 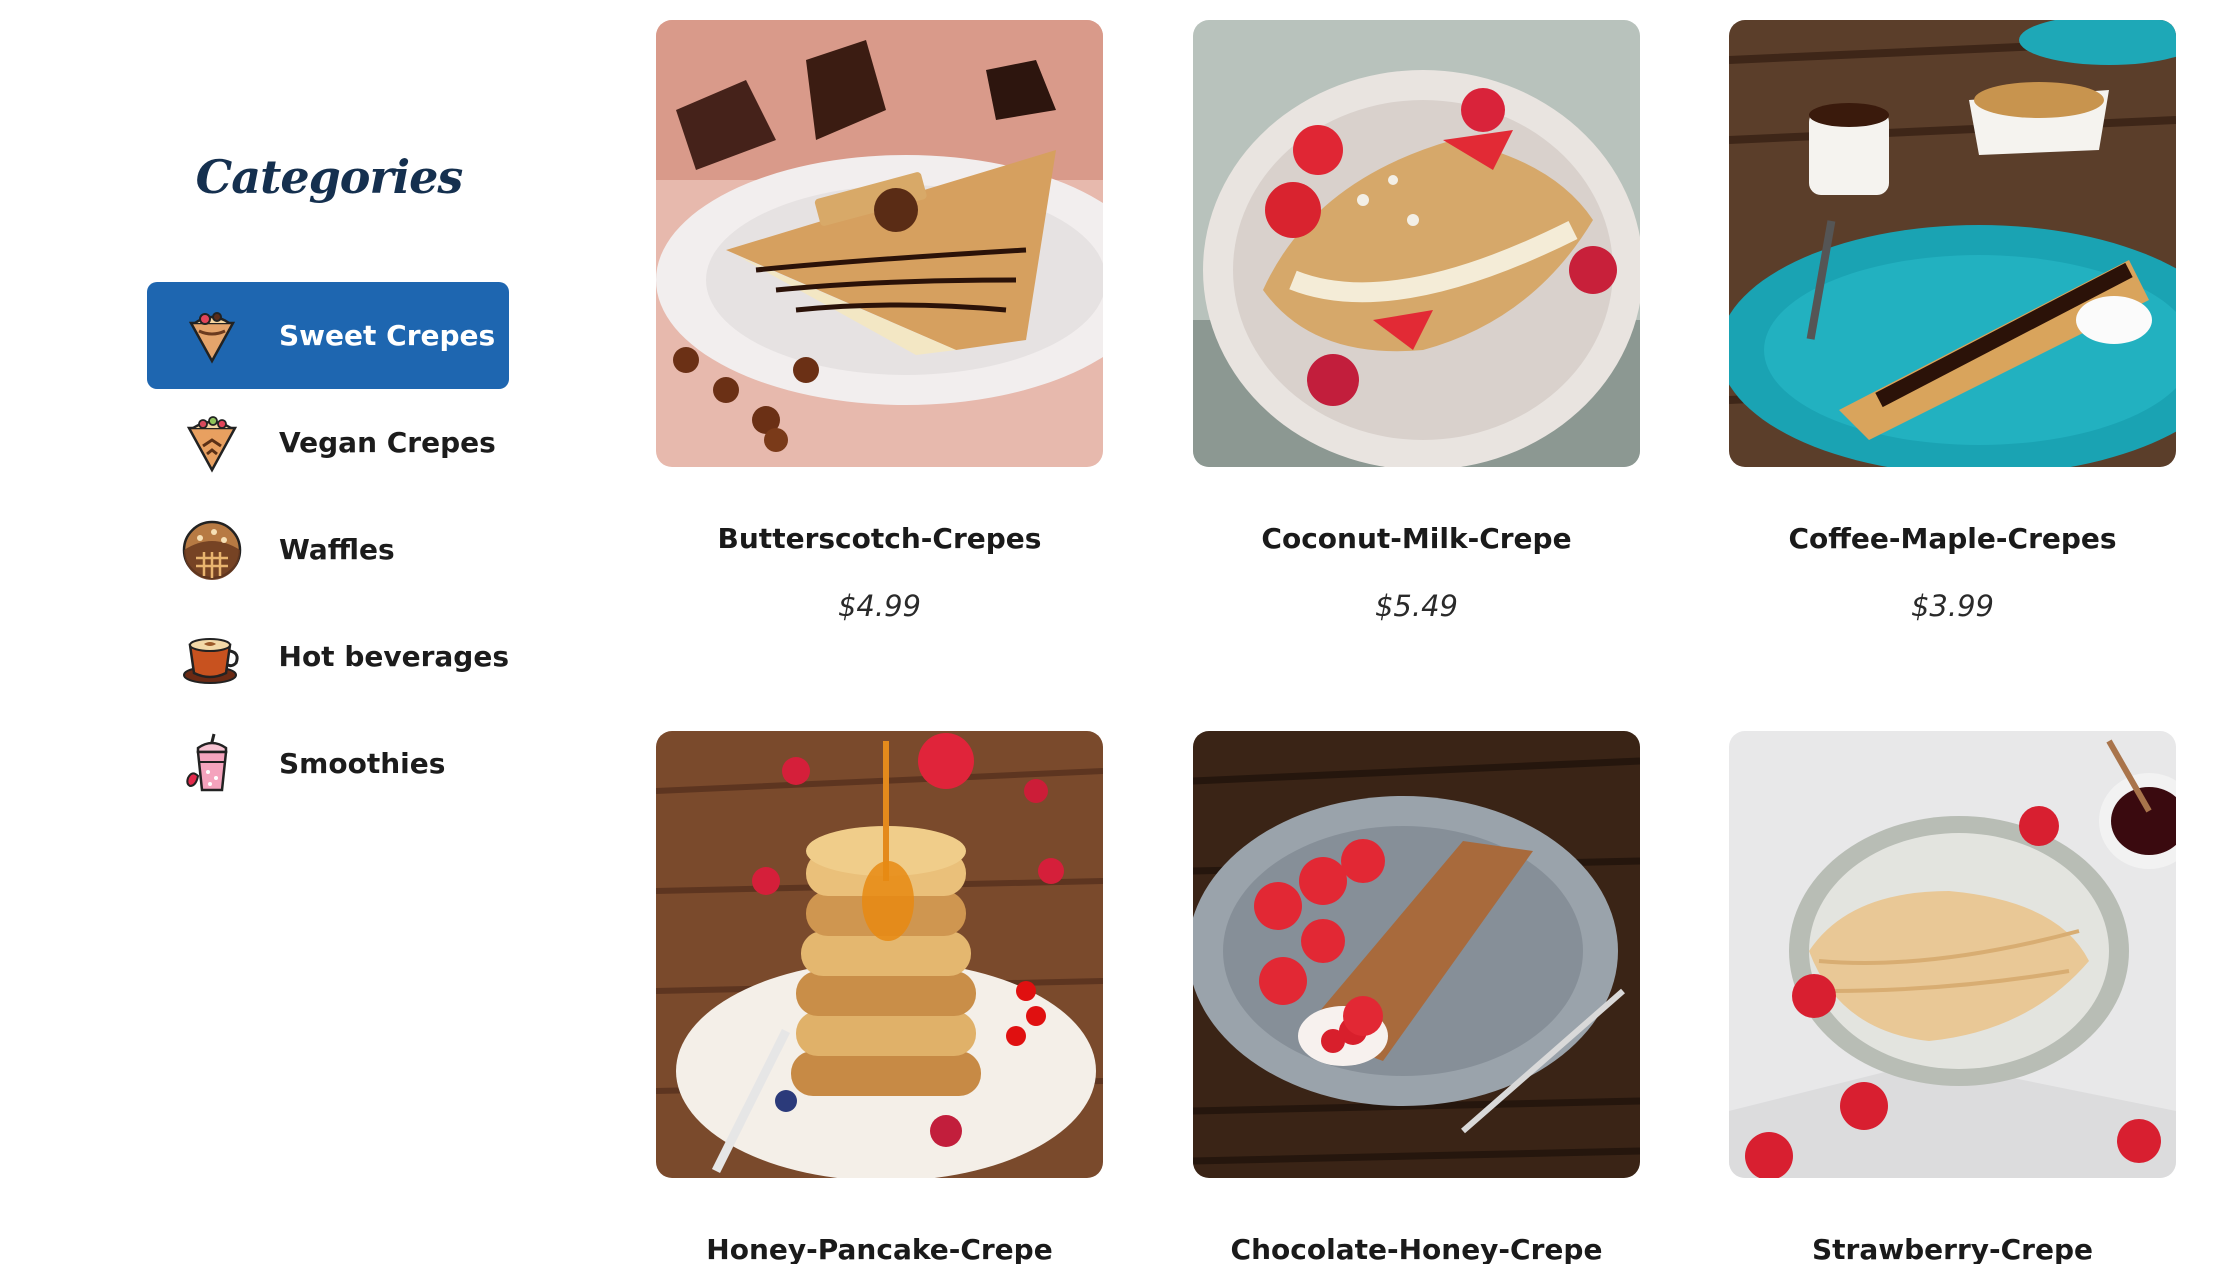 I want to click on product-card-strawberry-crepe: Strawberry-Crepe, so click(x=1952, y=997).